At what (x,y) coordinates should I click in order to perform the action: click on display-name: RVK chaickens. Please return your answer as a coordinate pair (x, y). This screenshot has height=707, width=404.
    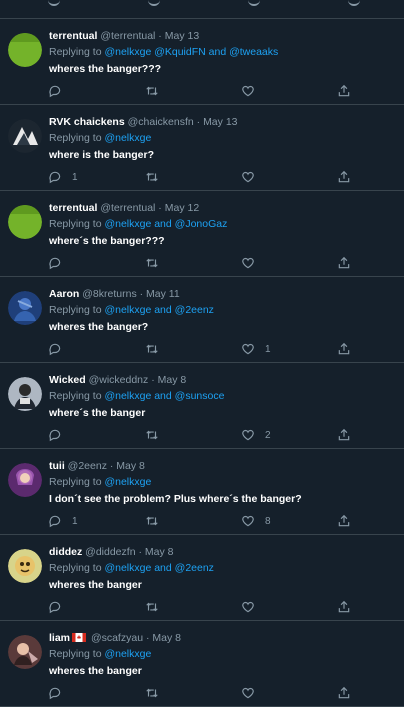
    Looking at the image, I should click on (87, 122).